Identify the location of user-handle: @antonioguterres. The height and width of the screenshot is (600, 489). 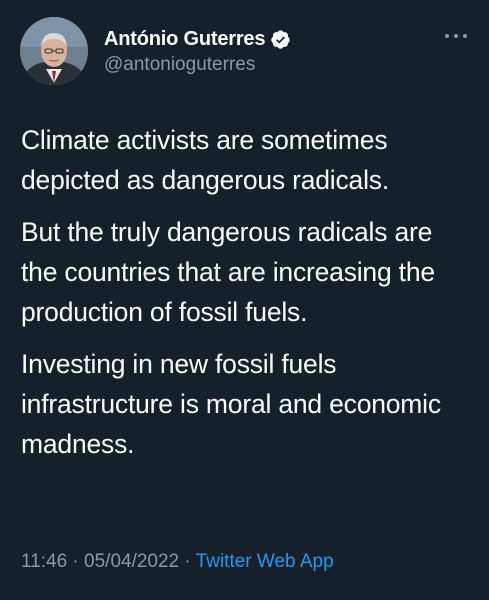
(197, 65).